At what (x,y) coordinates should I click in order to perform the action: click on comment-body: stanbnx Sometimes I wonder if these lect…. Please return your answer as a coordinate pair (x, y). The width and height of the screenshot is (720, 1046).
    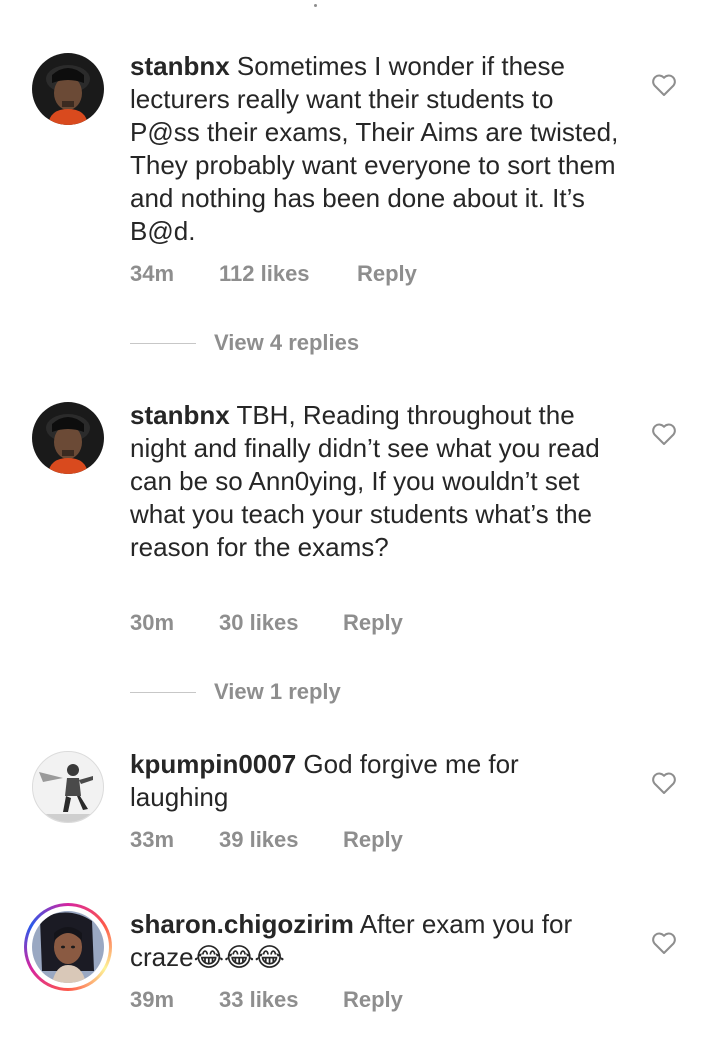
    Looking at the image, I should click on (380, 149).